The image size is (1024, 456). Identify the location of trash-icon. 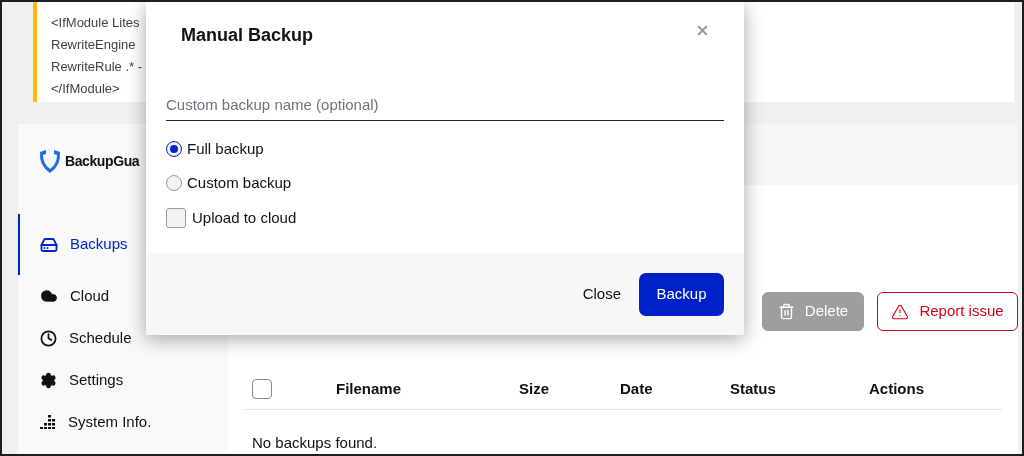
(786, 311).